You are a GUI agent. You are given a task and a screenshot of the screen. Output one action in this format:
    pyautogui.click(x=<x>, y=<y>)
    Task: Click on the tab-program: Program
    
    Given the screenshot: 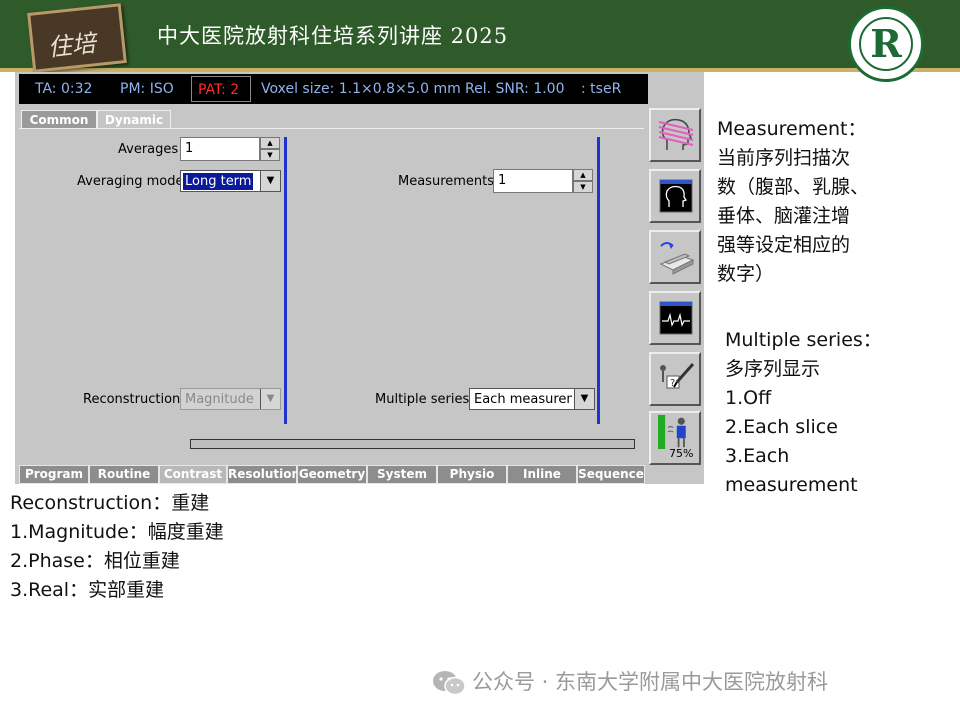 What is the action you would take?
    pyautogui.click(x=54, y=474)
    